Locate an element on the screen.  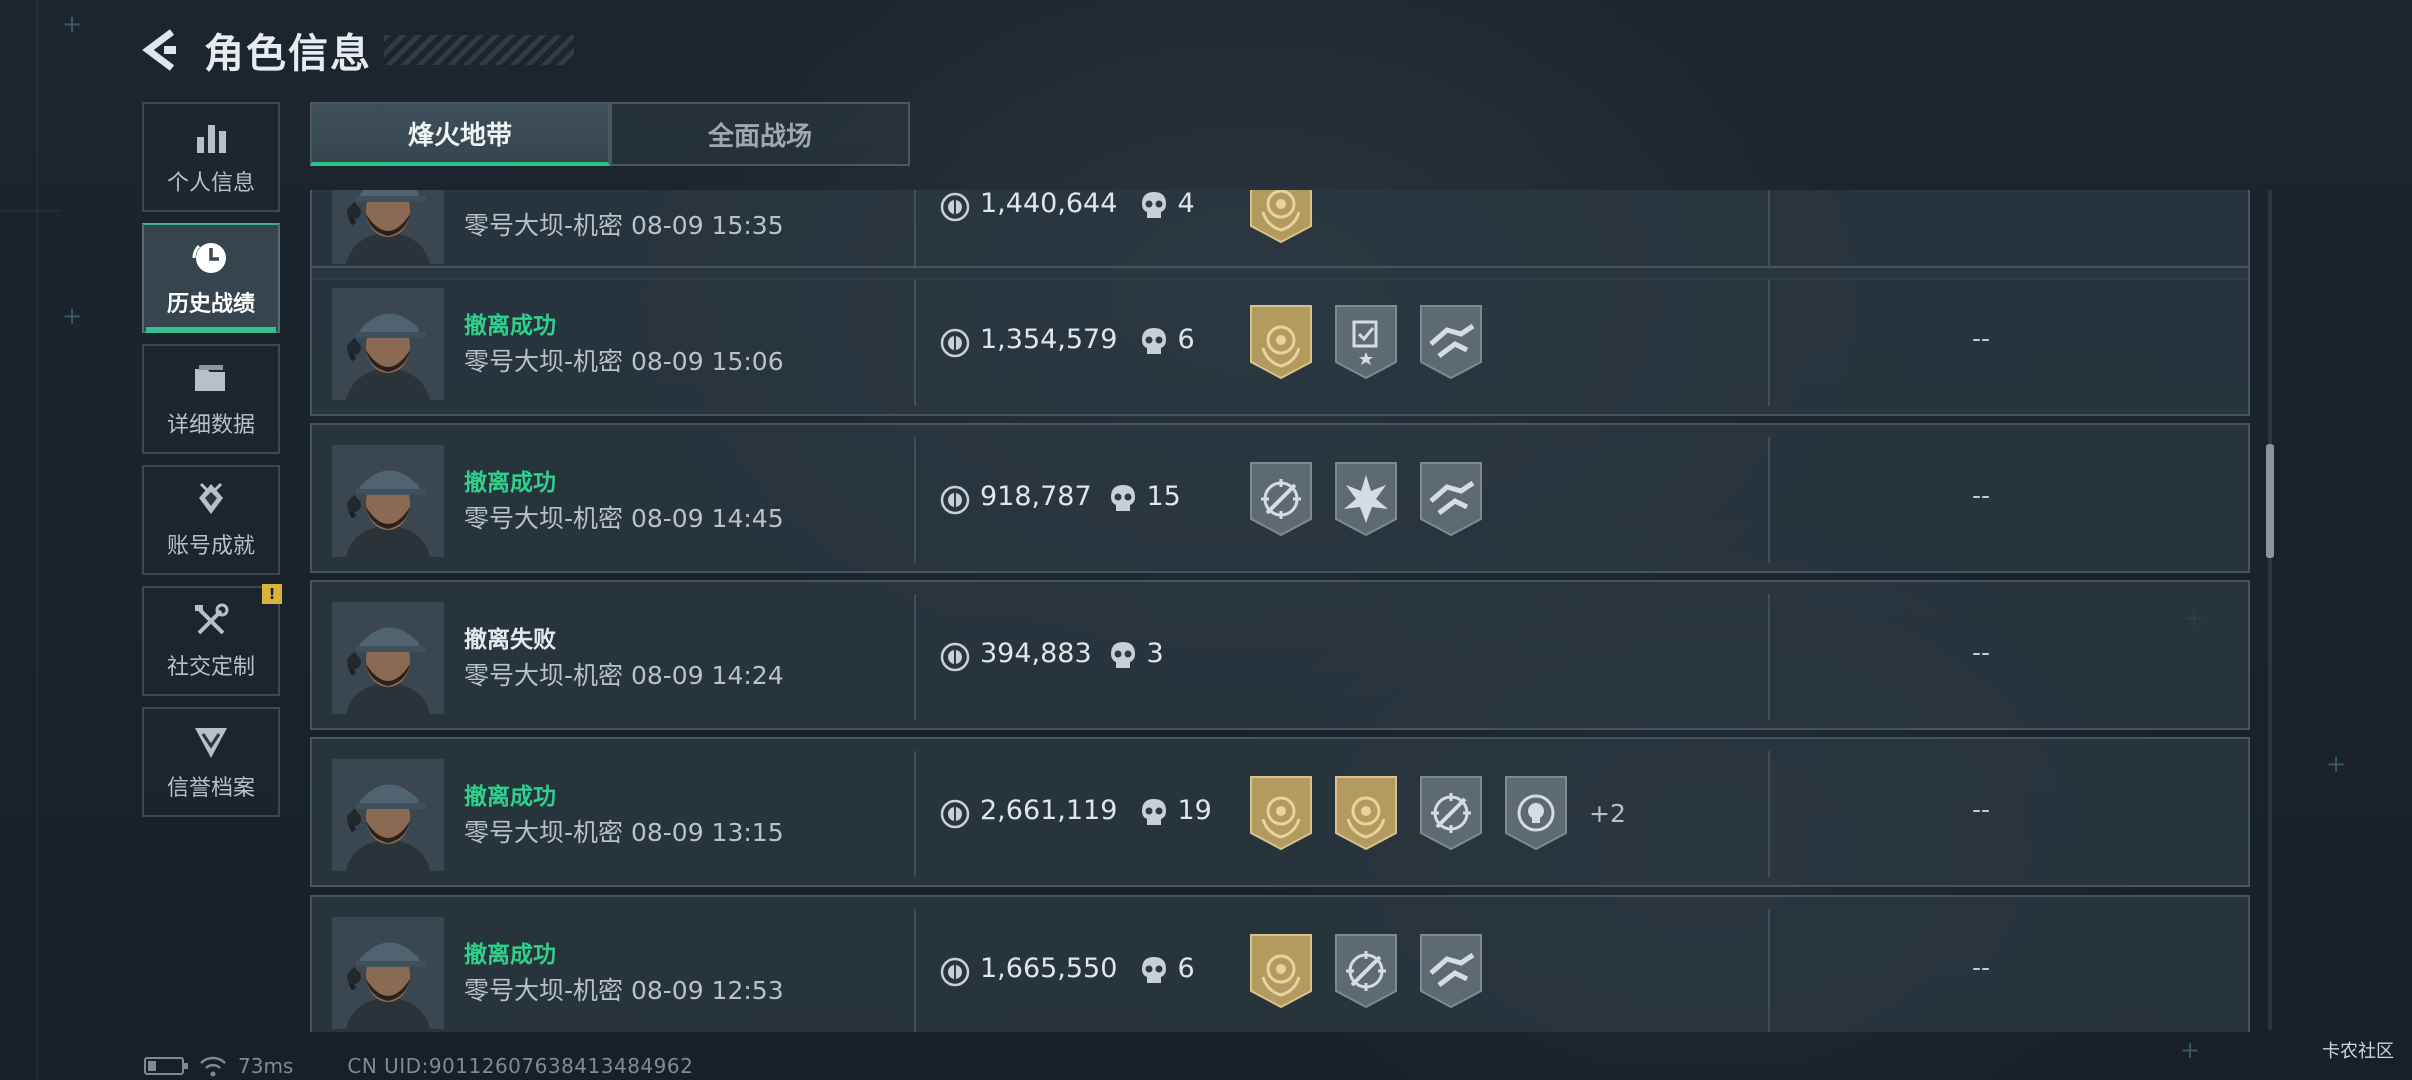
sidebar-item-label: 社交定制 is located at coordinates (210, 667).